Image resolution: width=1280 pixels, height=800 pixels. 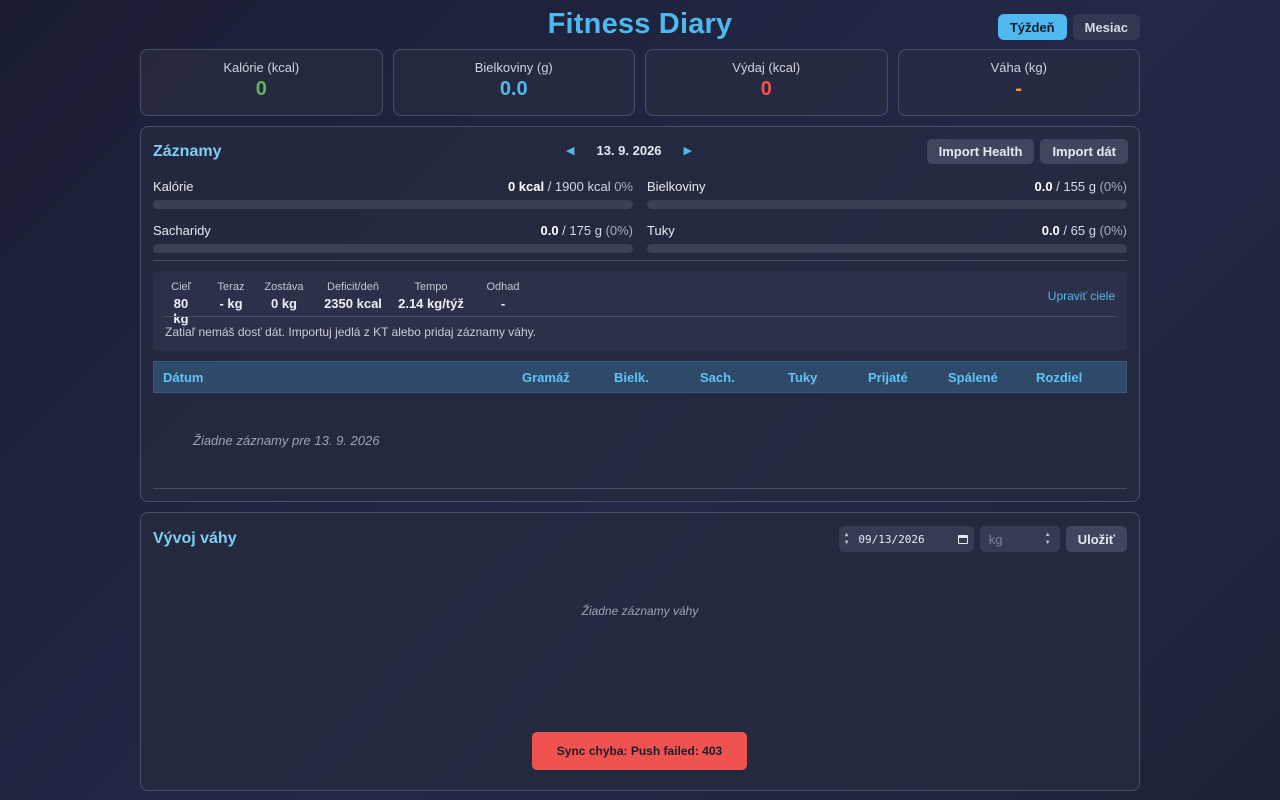 I want to click on stat-card-calories: Kalórie (kcal) 0, so click(x=261, y=82).